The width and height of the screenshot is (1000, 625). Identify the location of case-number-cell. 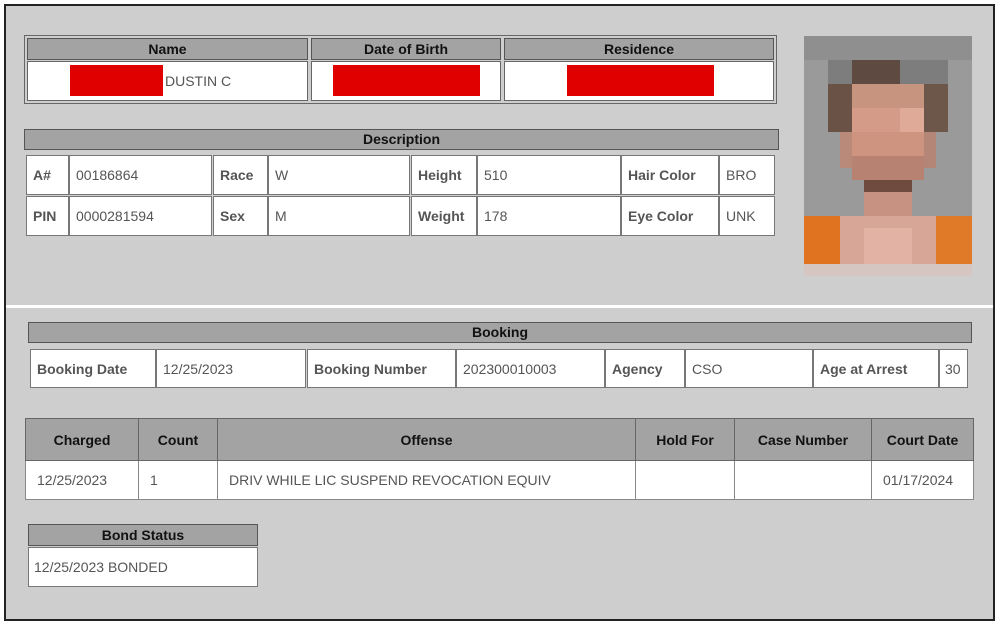
(803, 480).